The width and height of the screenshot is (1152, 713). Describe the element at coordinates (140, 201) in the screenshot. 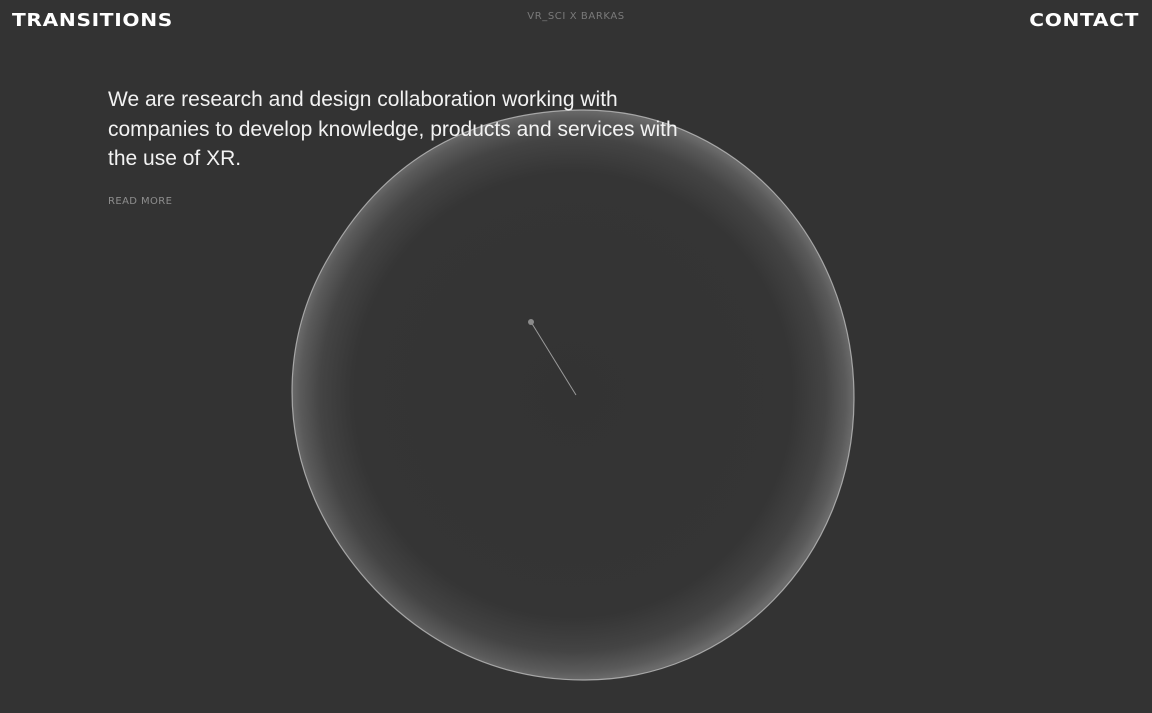

I see `read-more-link: READ MORE` at that location.